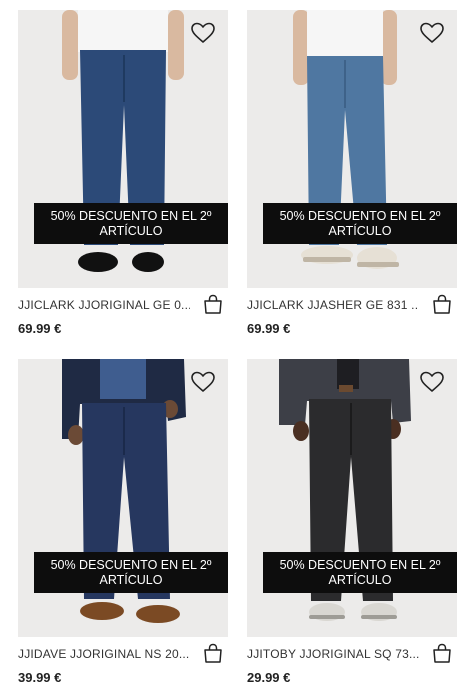  I want to click on product-price: 29.99 €, so click(269, 677).